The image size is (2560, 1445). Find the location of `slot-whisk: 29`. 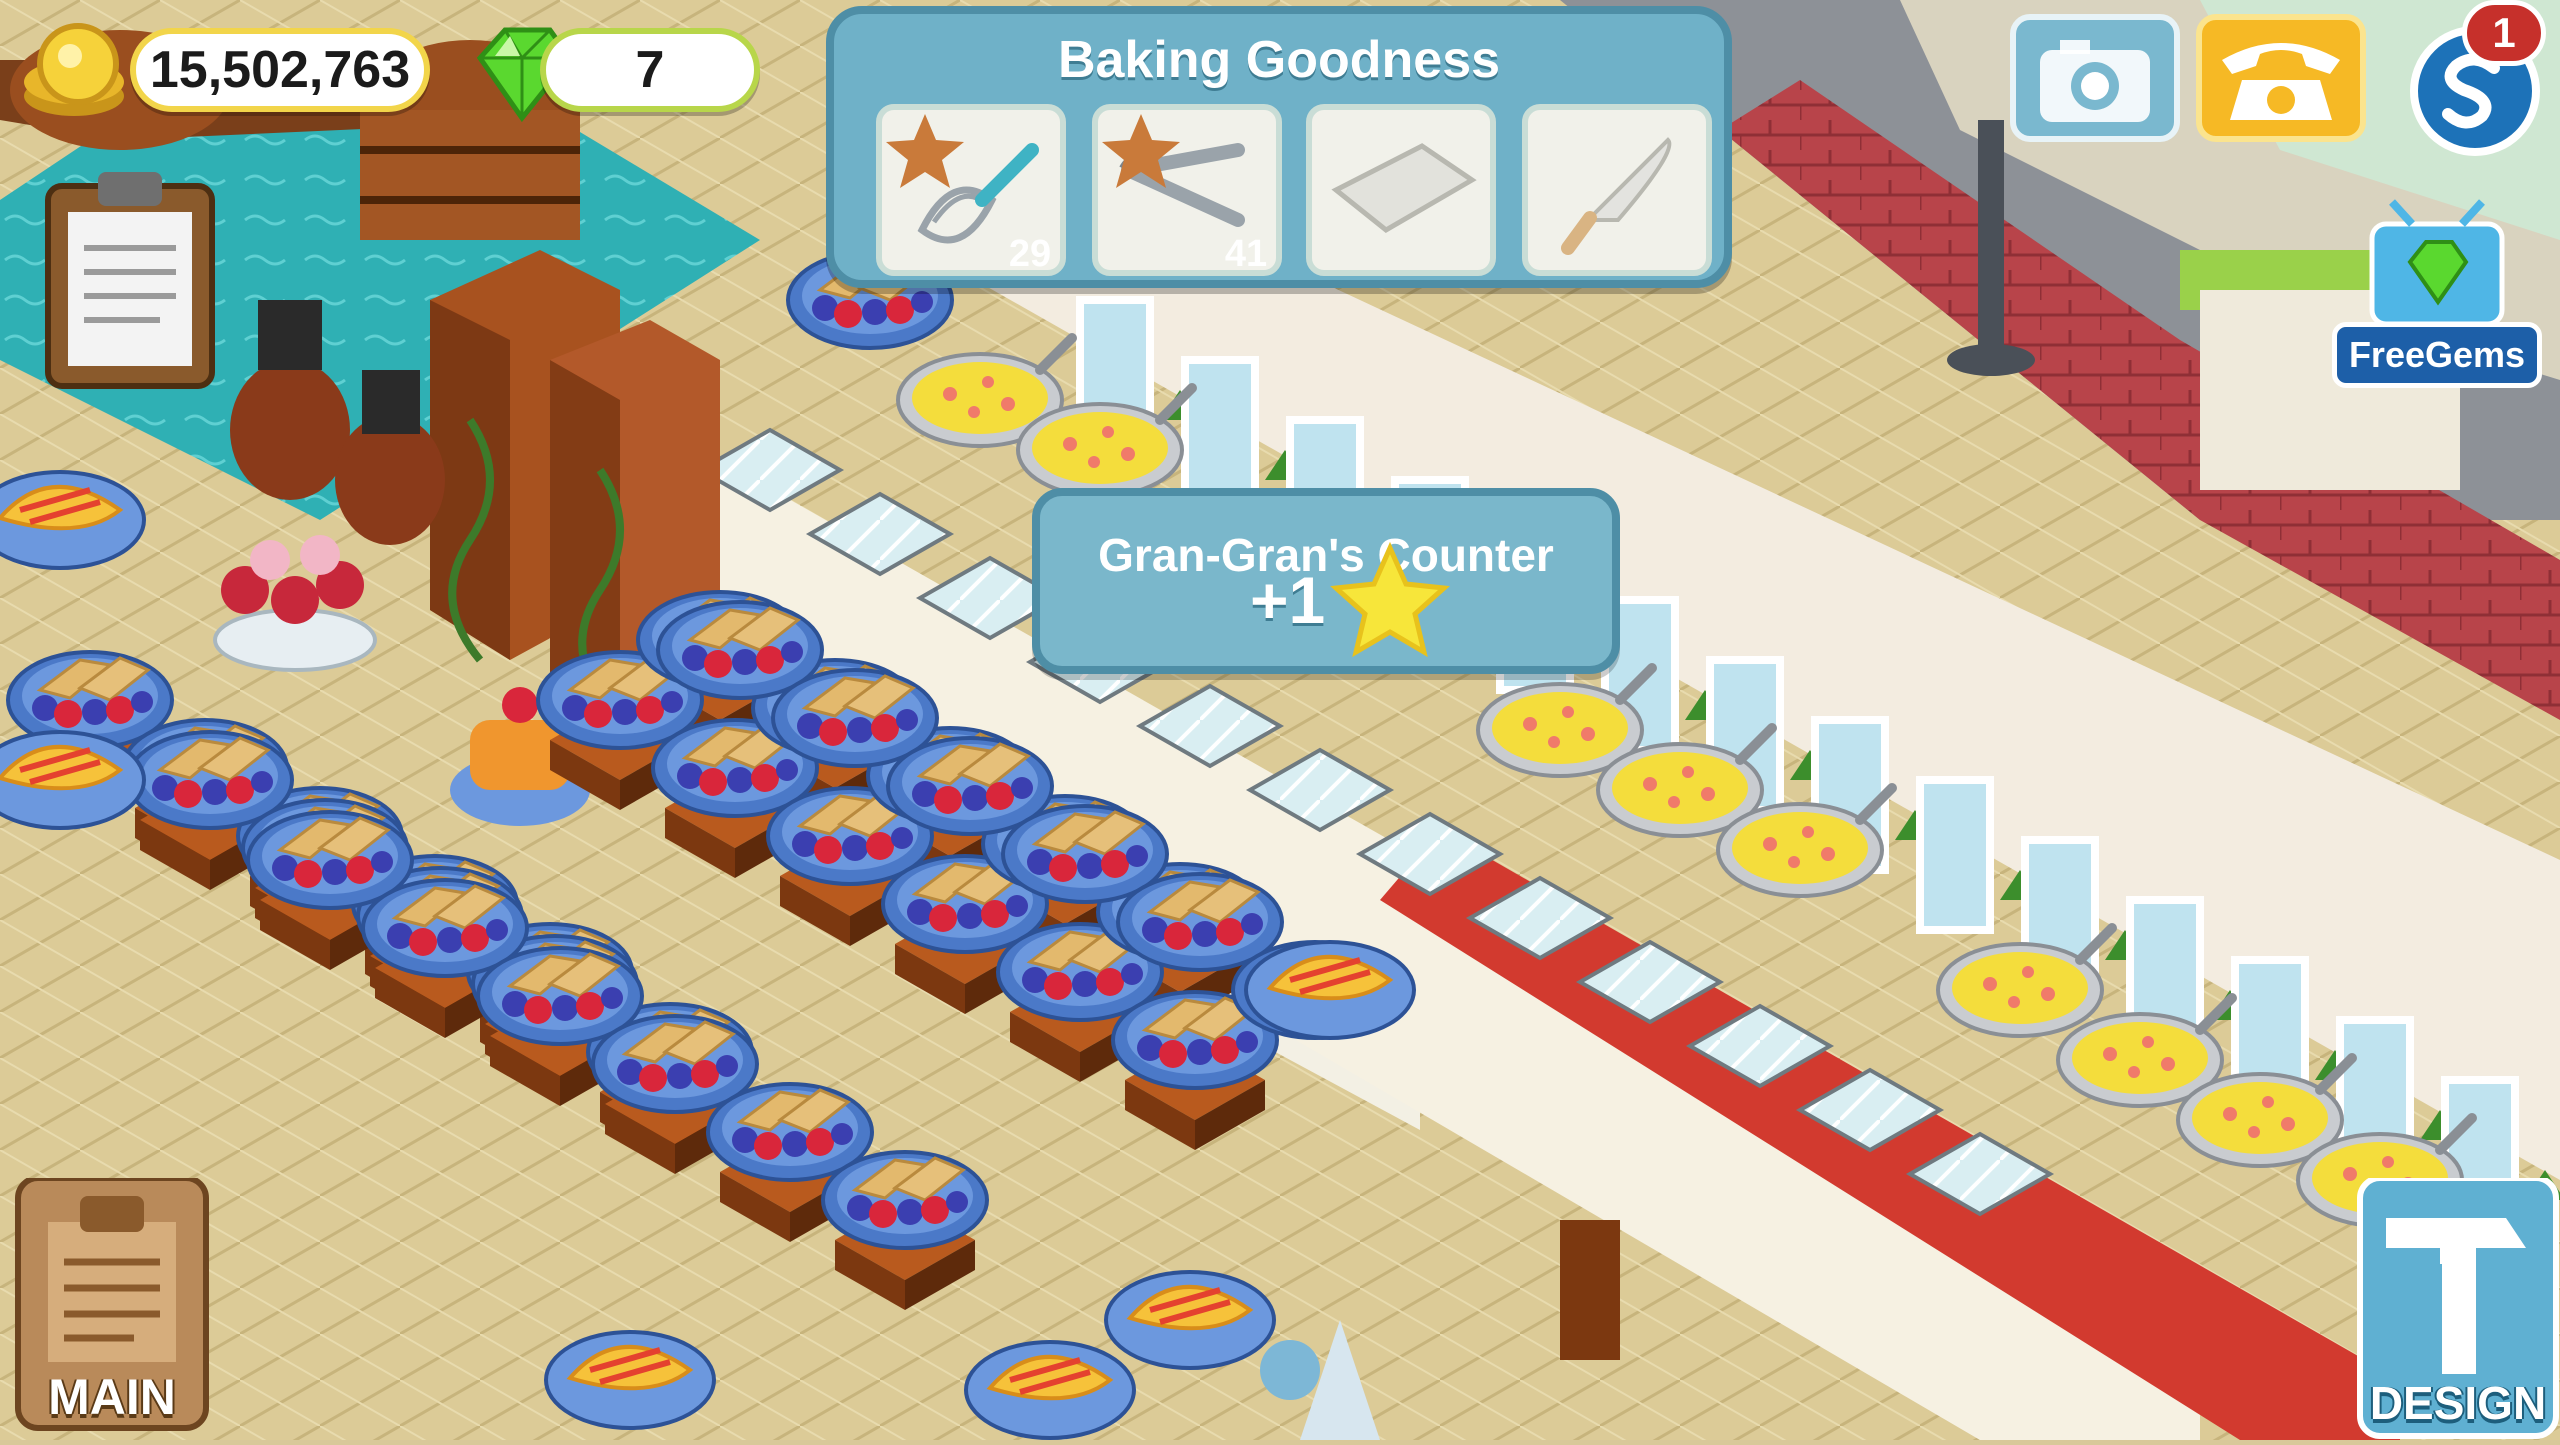

slot-whisk: 29 is located at coordinates (971, 190).